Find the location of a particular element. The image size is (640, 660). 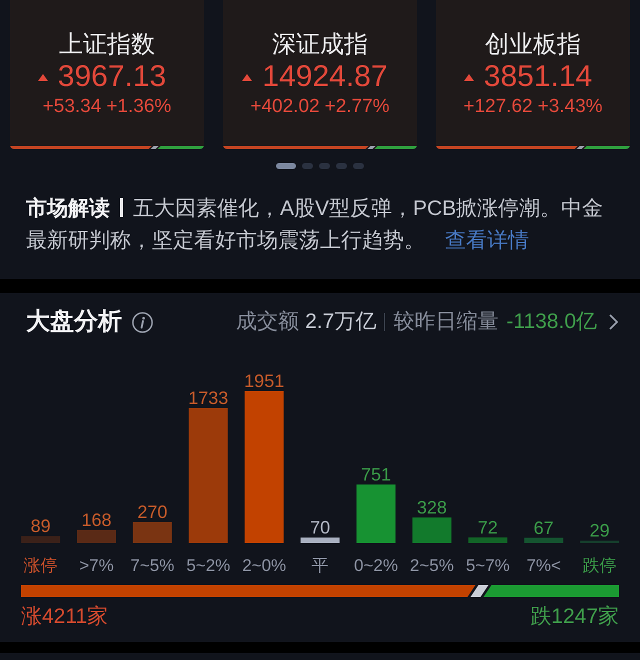

detail-link: 查看详情 is located at coordinates (487, 240).